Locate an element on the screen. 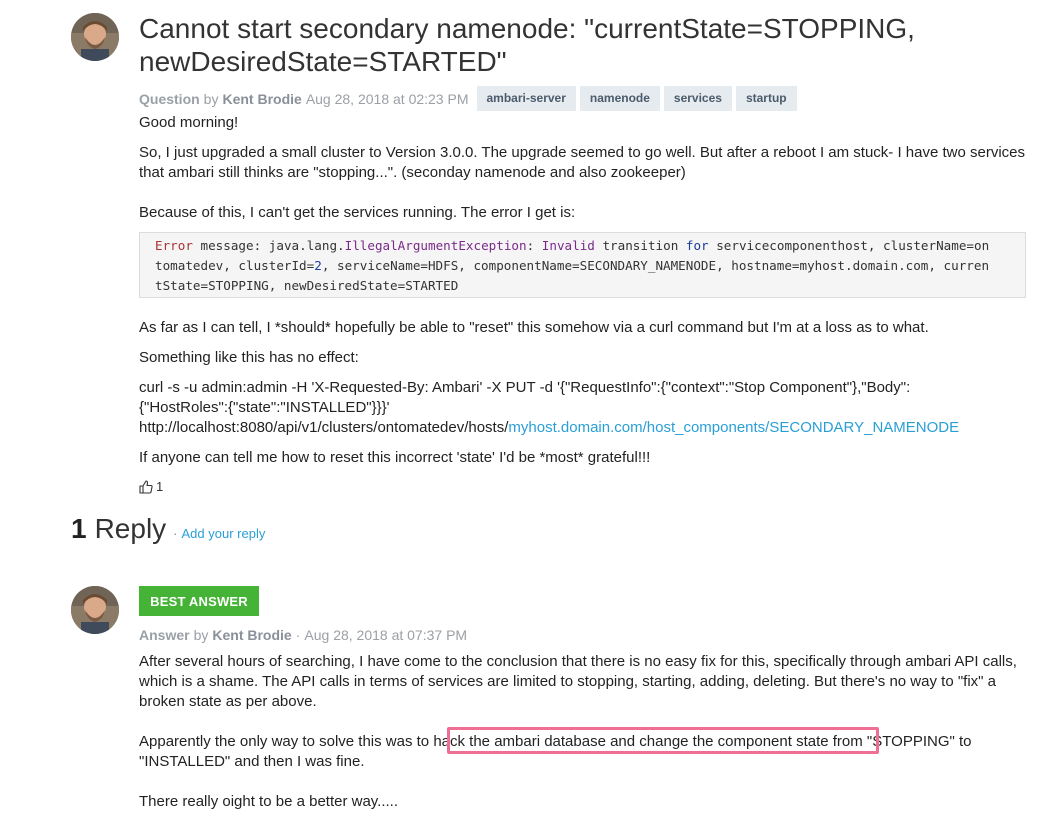  code-token: transition is located at coordinates (640, 245).